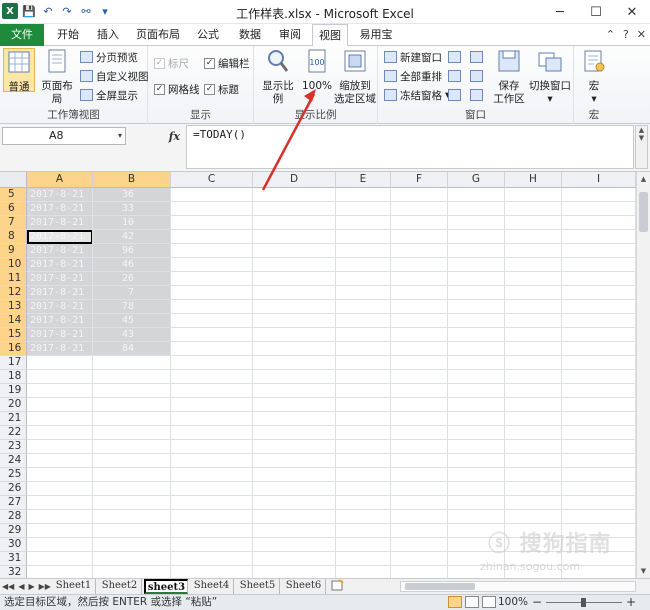 This screenshot has width=650, height=610. What do you see at coordinates (13, 503) in the screenshot?
I see `row-header: 27` at bounding box center [13, 503].